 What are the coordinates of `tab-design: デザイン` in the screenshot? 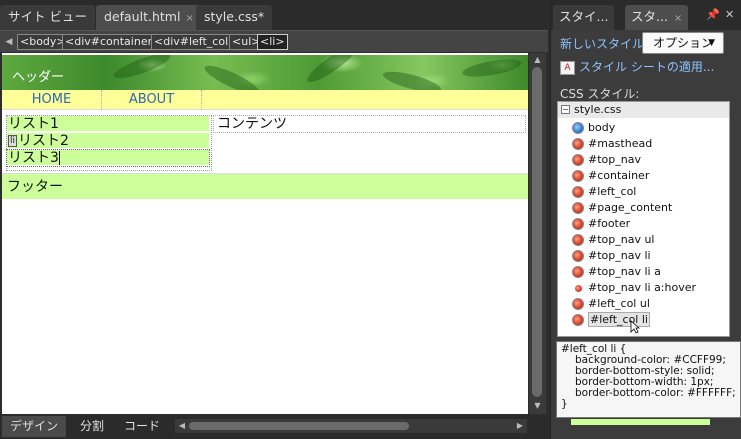 It's located at (34, 426).